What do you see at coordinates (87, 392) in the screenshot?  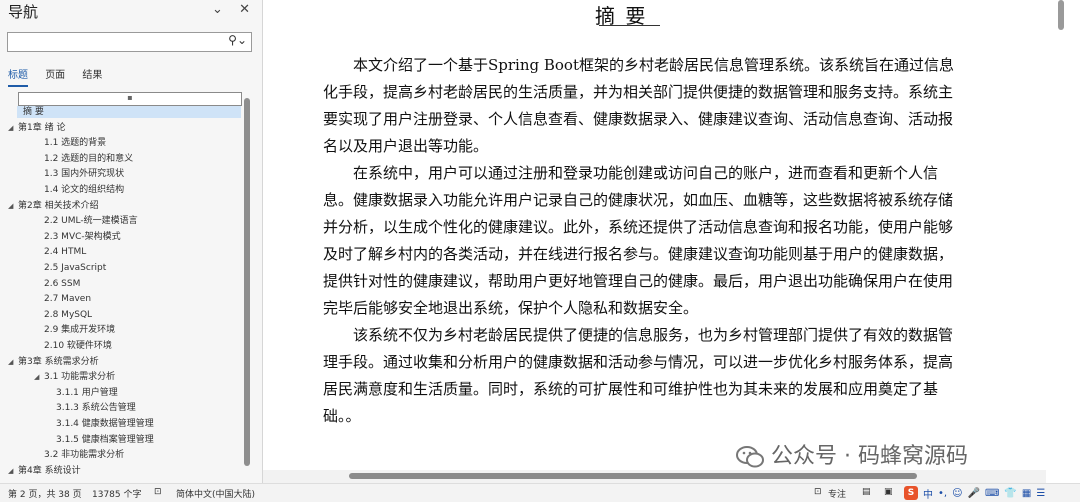 I see `nav-heading-label: 3.1.1 用户管理` at bounding box center [87, 392].